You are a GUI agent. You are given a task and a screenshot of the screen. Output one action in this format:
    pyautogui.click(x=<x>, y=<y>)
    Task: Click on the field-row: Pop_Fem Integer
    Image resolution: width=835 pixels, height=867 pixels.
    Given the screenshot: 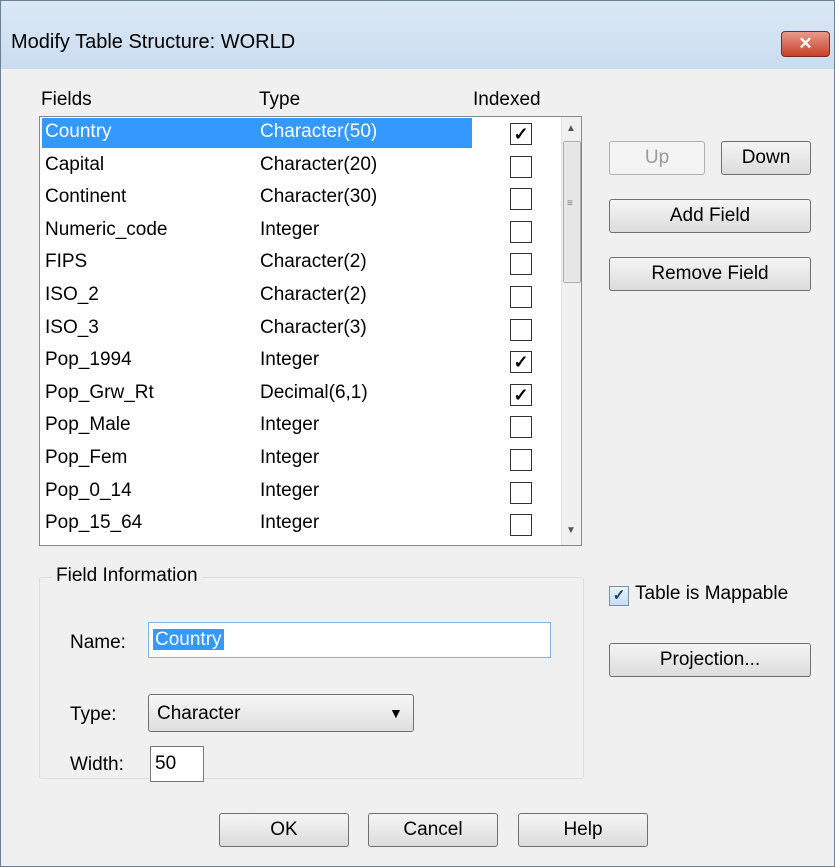 What is the action you would take?
    pyautogui.click(x=302, y=460)
    